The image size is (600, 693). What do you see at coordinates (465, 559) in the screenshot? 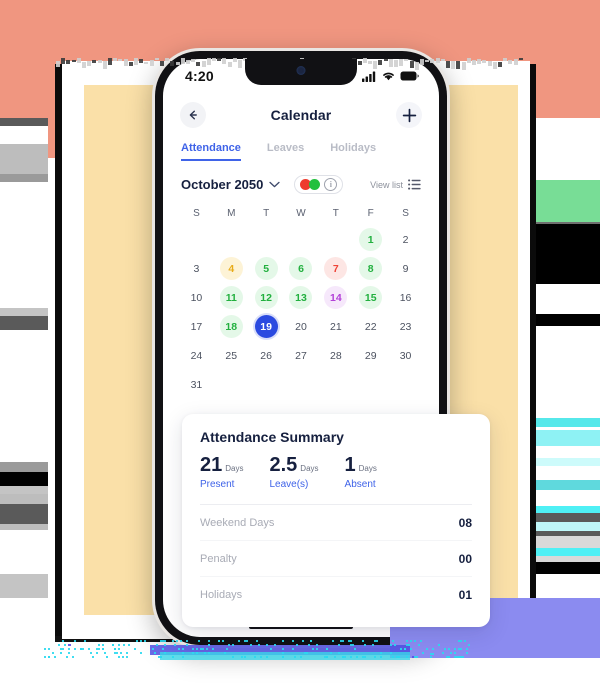
I see `summary-row-value: 00` at bounding box center [465, 559].